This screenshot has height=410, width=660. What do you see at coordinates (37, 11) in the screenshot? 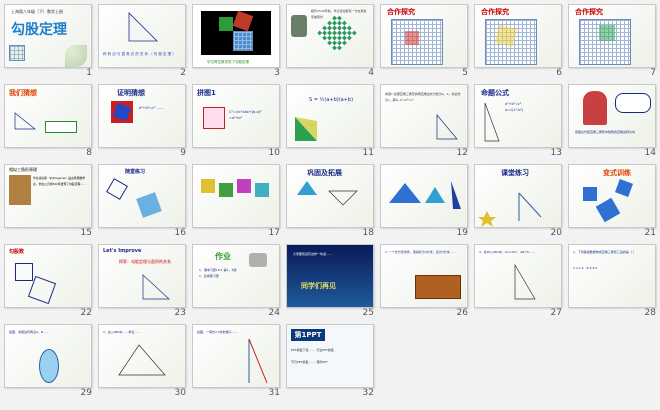
I see `slide-subtitle: 上海版八年级（下）数学上册` at bounding box center [37, 11].